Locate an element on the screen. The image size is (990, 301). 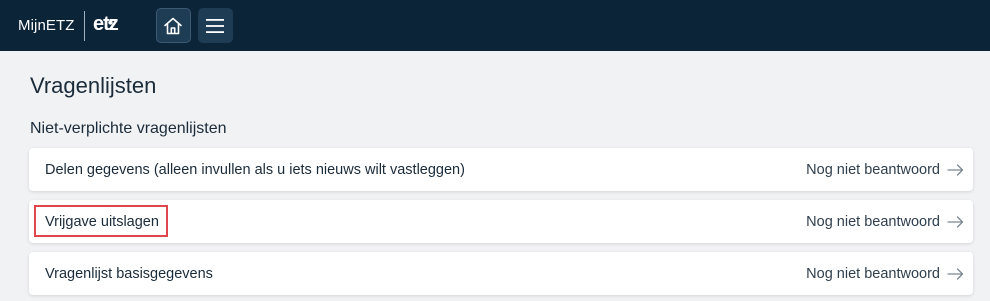
questionnaire-label: Vragenlijst basisgegevens is located at coordinates (129, 273).